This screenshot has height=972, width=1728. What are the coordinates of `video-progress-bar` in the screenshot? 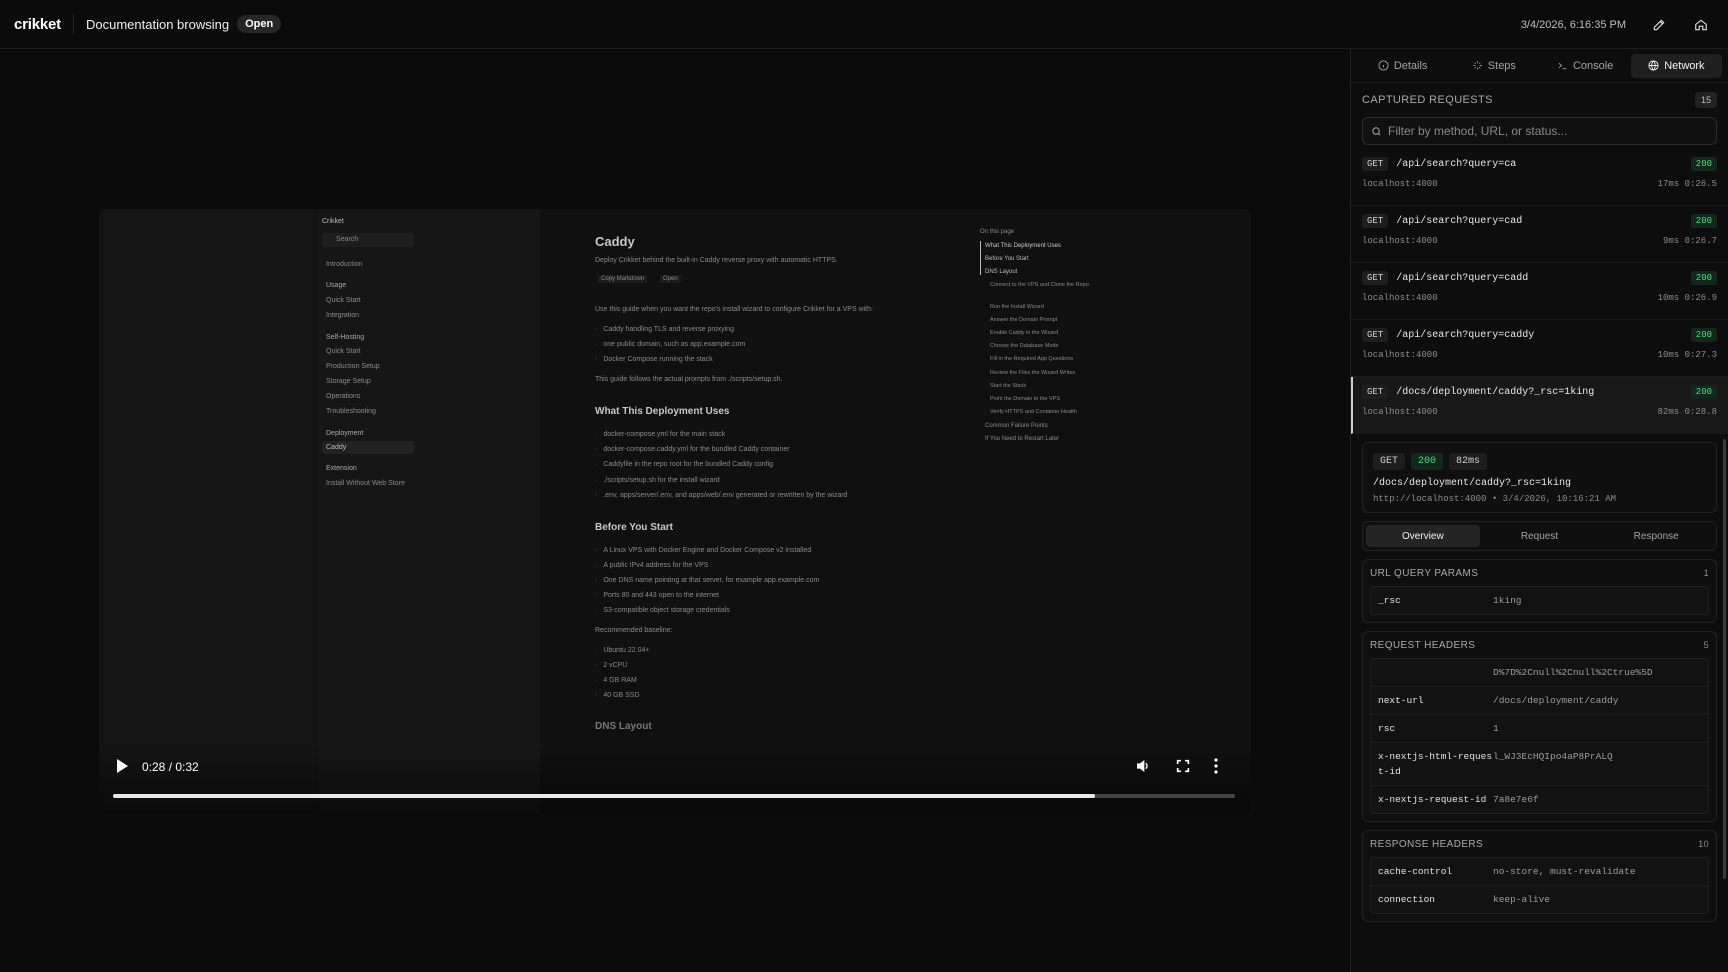 It's located at (674, 796).